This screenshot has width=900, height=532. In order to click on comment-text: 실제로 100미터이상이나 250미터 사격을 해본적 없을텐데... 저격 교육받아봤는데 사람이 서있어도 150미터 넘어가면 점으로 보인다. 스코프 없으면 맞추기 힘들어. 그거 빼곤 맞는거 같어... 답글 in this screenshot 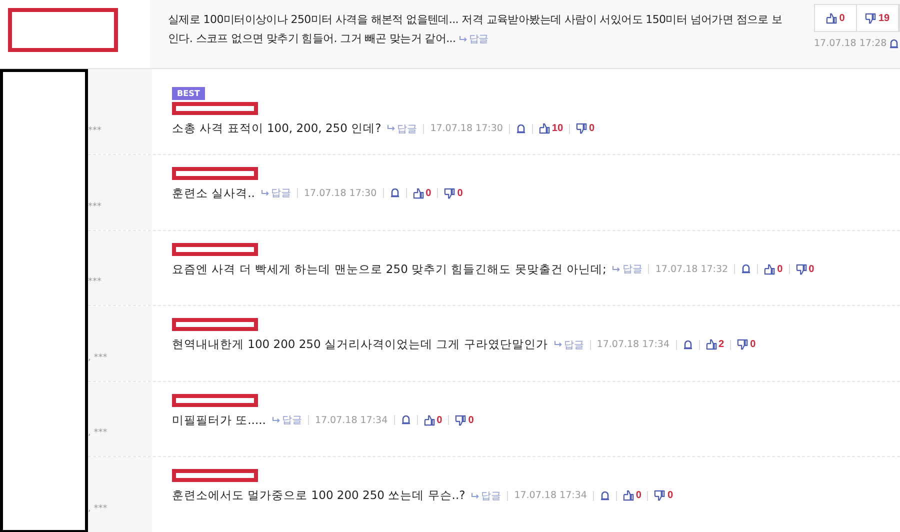, I will do `click(476, 29)`.